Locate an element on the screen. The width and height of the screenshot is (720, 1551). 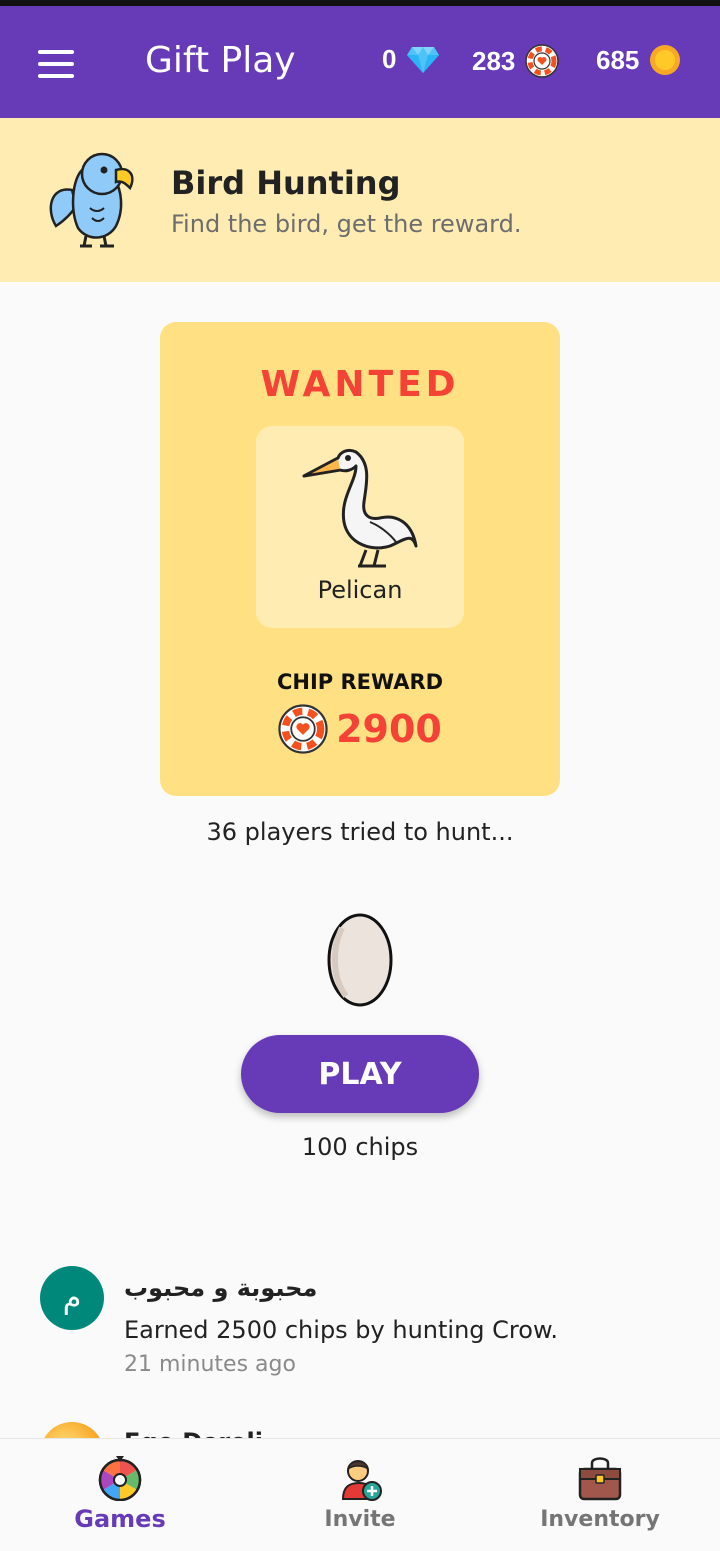
nav-label-invite: Invite is located at coordinates (360, 1519).